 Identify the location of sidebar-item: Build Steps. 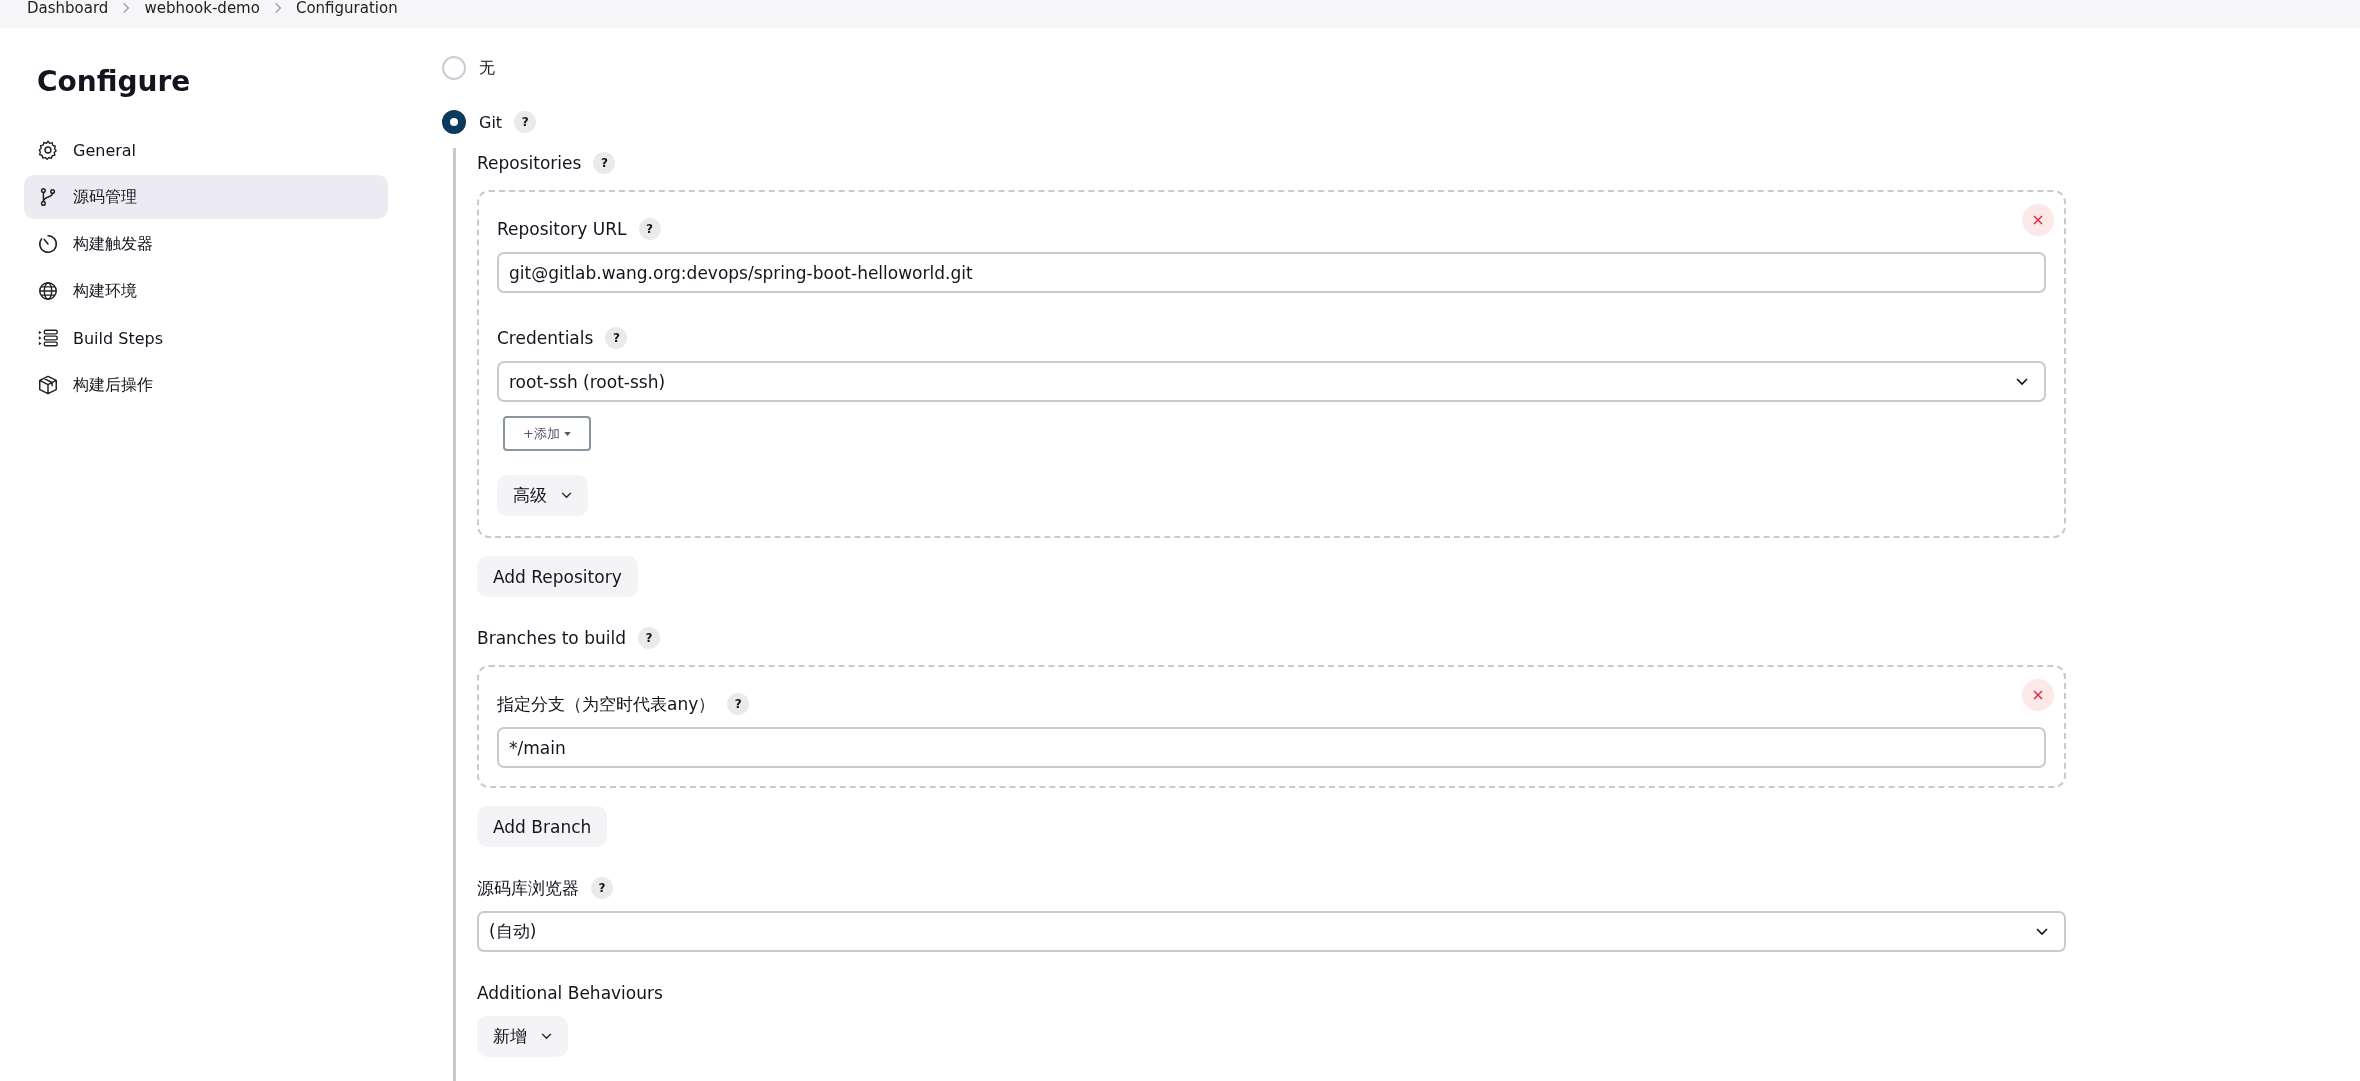
(206, 338).